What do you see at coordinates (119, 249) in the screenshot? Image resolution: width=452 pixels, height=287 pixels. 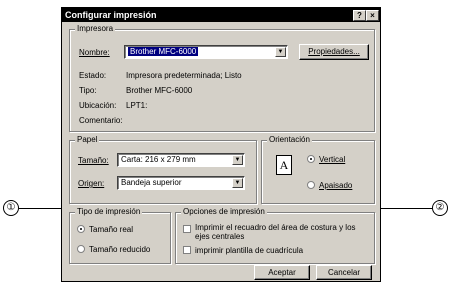 I see `reduced-size-label: Tamaño reducido` at bounding box center [119, 249].